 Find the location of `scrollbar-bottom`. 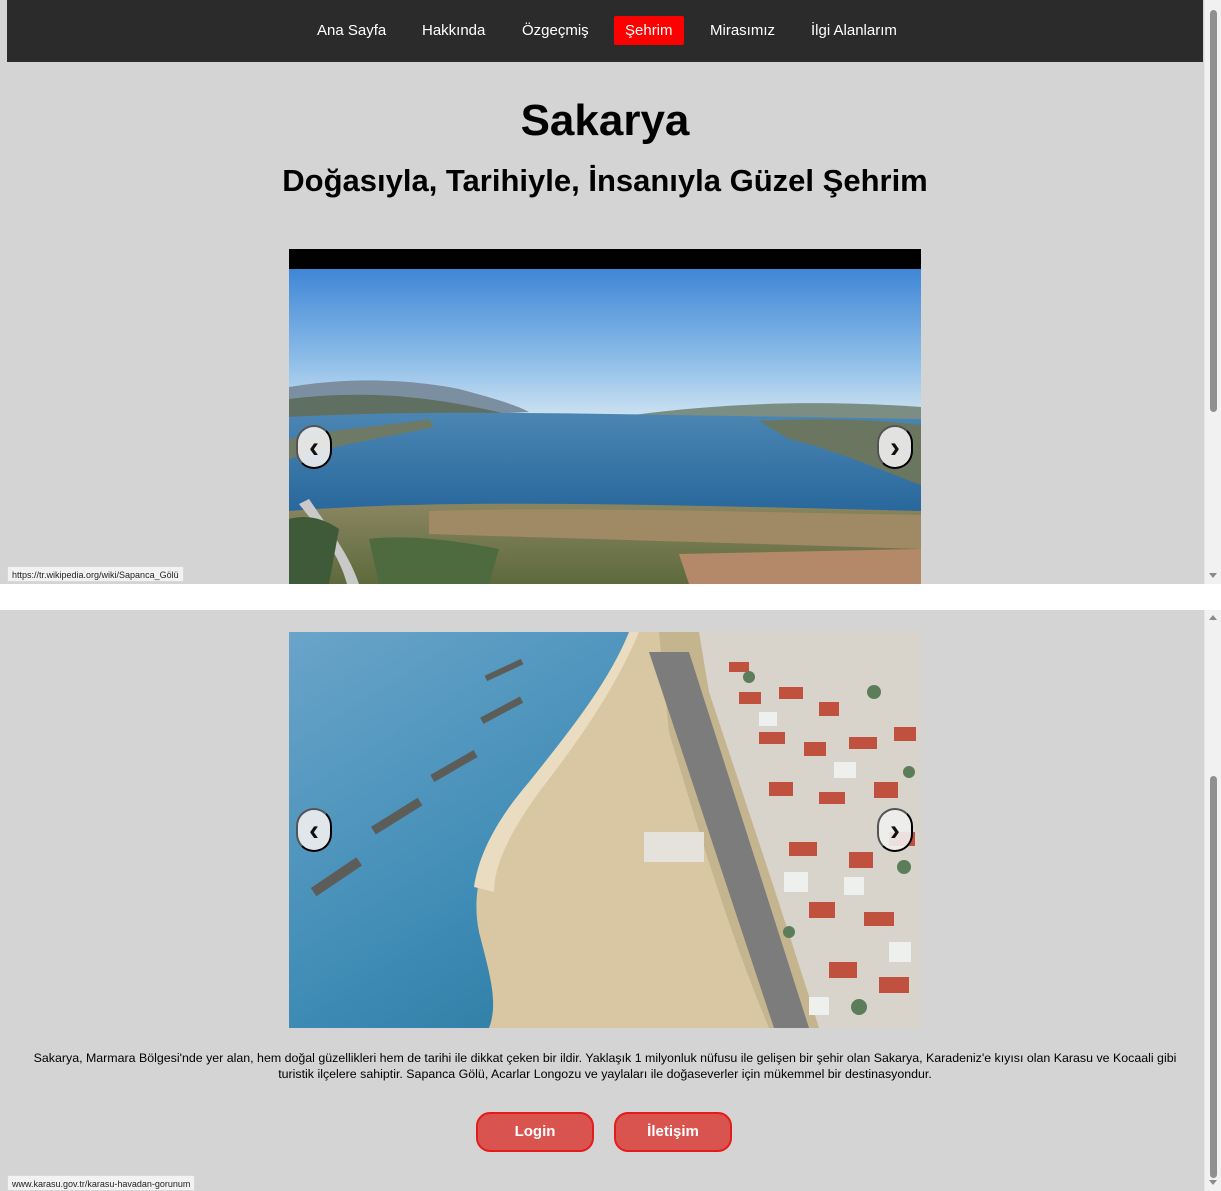

scrollbar-bottom is located at coordinates (1212, 900).